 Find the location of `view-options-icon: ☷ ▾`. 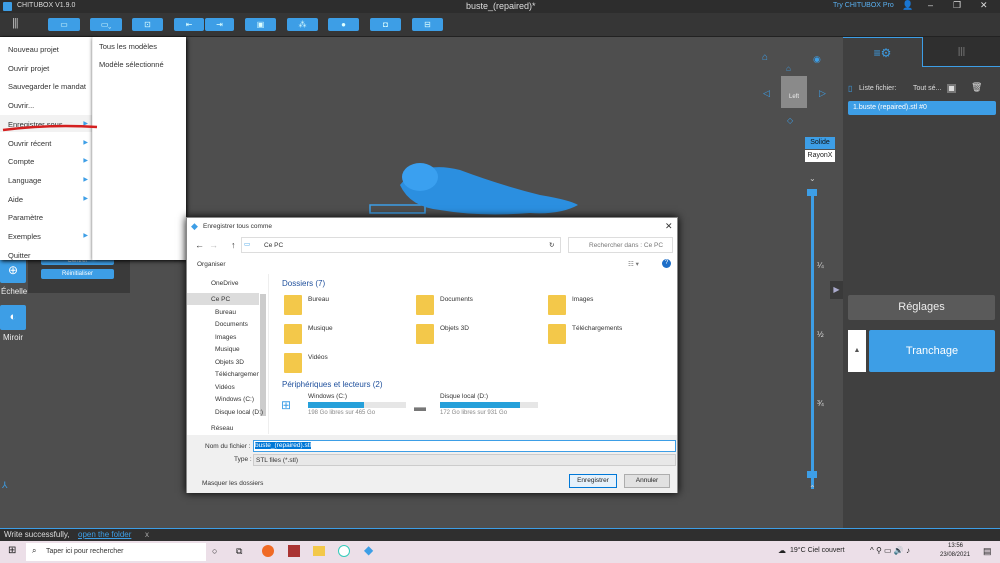

view-options-icon: ☷ ▾ is located at coordinates (633, 264).